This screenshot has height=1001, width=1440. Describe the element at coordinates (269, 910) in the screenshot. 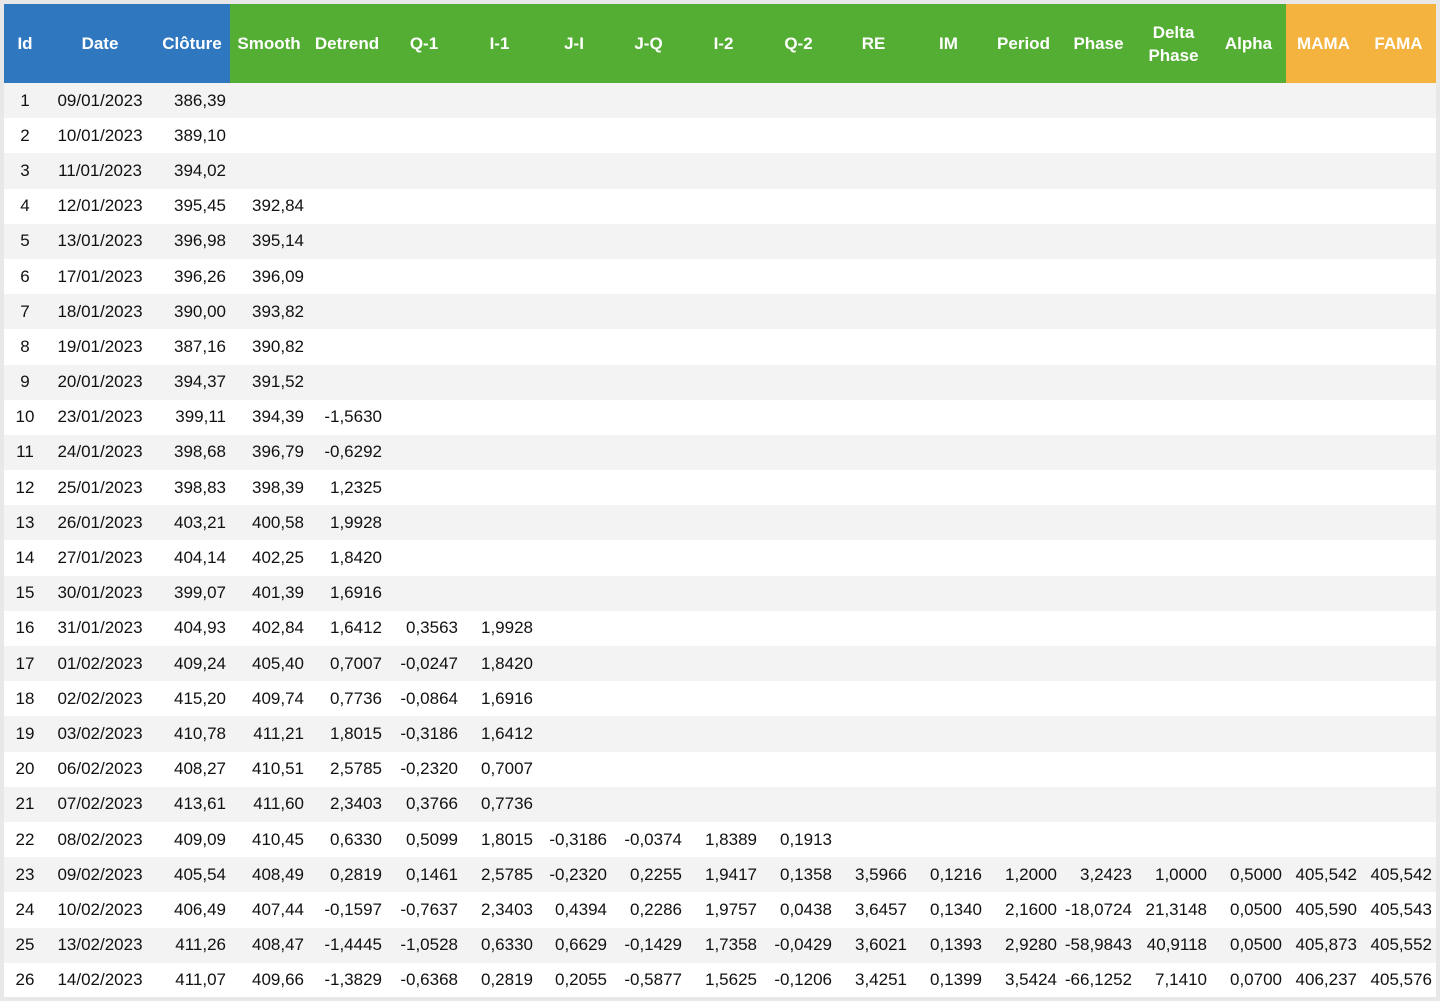

I see `cell-smooth: 407,44` at that location.